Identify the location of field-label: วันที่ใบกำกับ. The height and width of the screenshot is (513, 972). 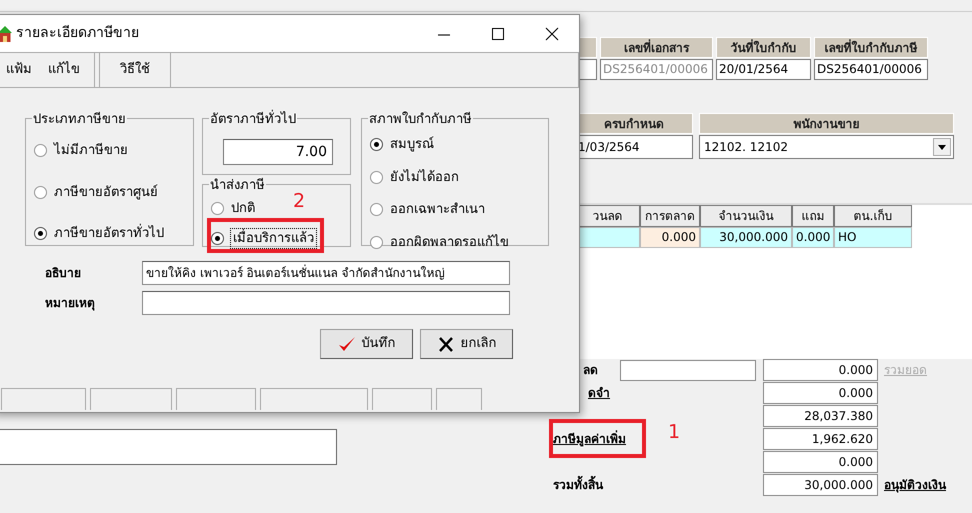
(763, 47).